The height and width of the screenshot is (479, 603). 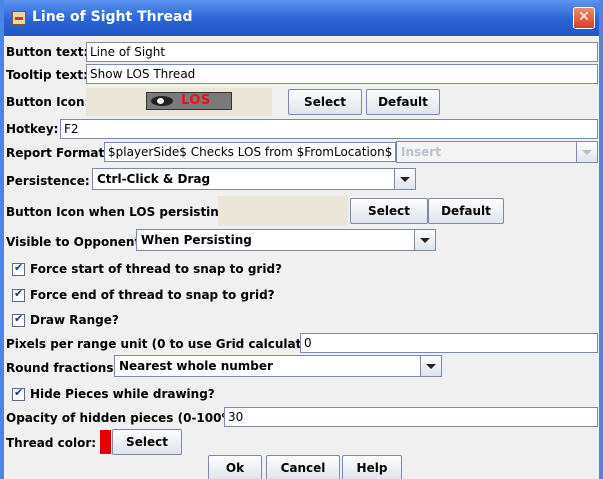 I want to click on button-text-input: Line of Sight, so click(x=342, y=52).